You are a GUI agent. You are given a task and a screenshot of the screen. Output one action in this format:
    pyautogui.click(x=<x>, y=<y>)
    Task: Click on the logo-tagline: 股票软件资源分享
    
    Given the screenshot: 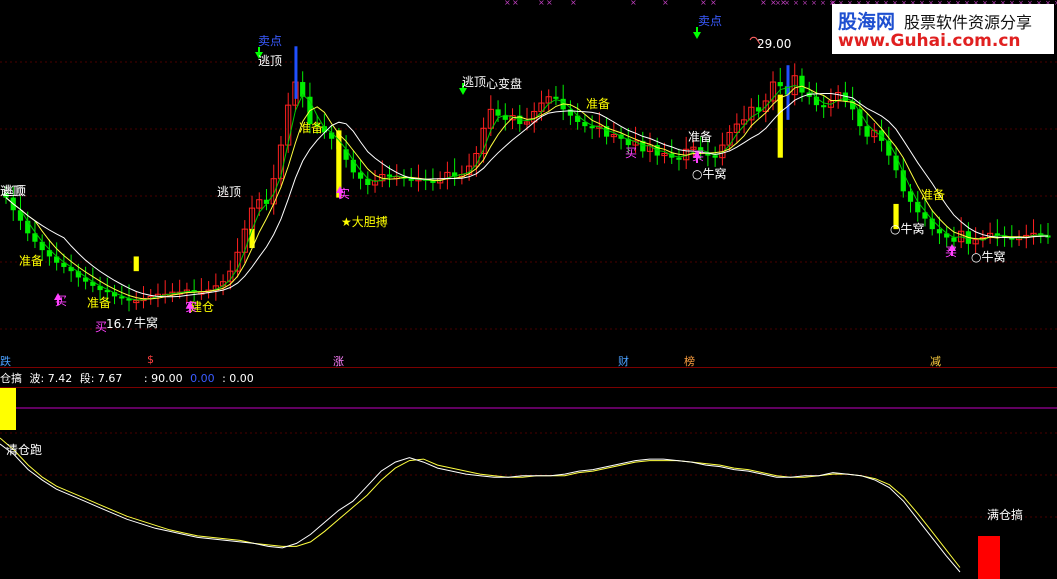 What is the action you would take?
    pyautogui.click(x=968, y=22)
    